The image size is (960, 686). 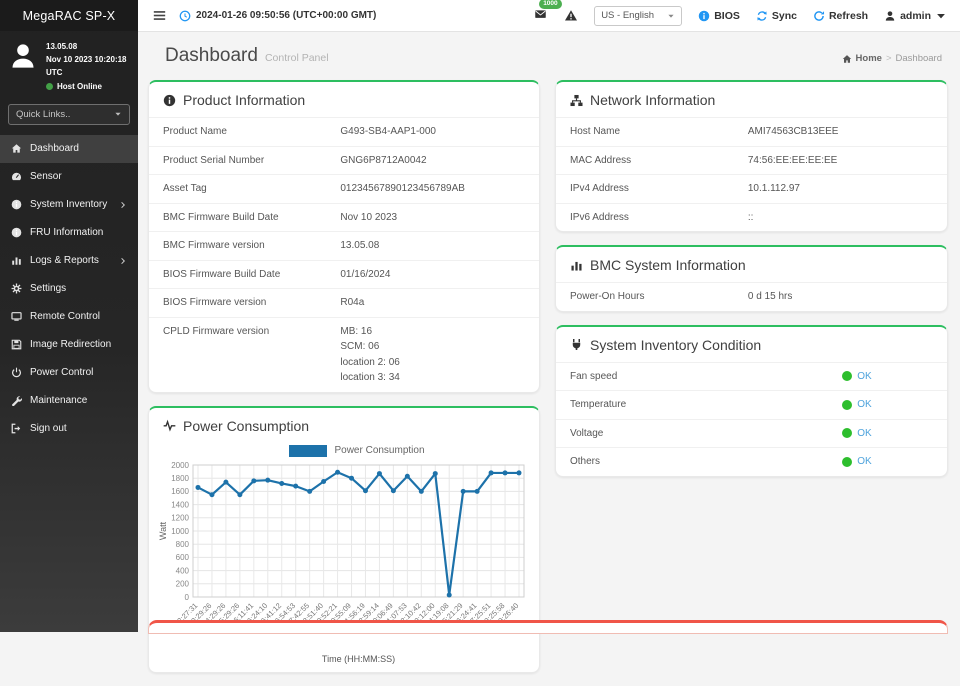 What do you see at coordinates (792, 160) in the screenshot?
I see `row-value: 74:56:EE:EE:EE:EE` at bounding box center [792, 160].